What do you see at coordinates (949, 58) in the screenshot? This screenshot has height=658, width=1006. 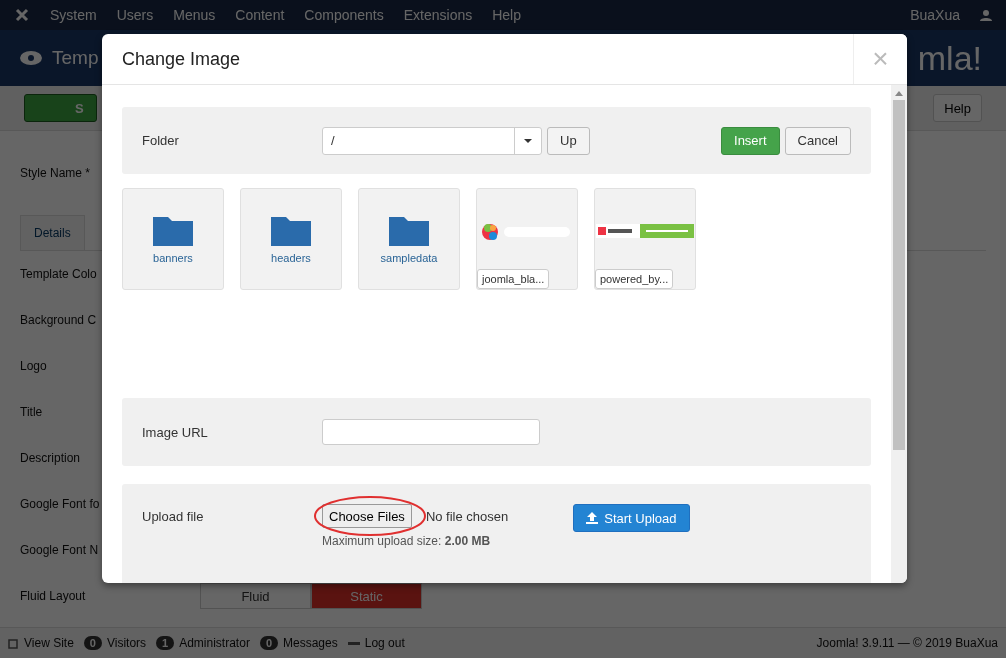 I see `logo-text: mla!` at bounding box center [949, 58].